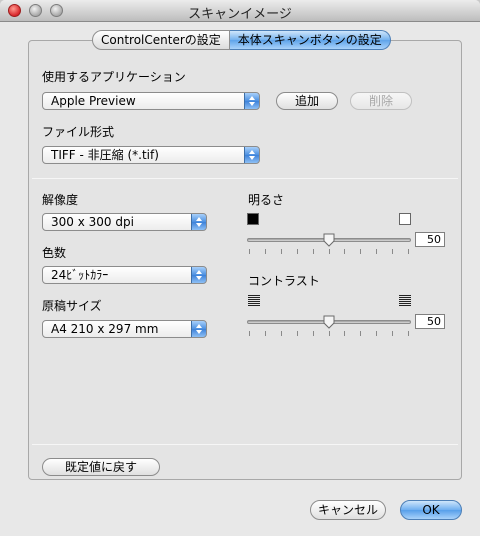 This screenshot has width=480, height=536. I want to click on file-format-label: ファイル形式, so click(78, 132).